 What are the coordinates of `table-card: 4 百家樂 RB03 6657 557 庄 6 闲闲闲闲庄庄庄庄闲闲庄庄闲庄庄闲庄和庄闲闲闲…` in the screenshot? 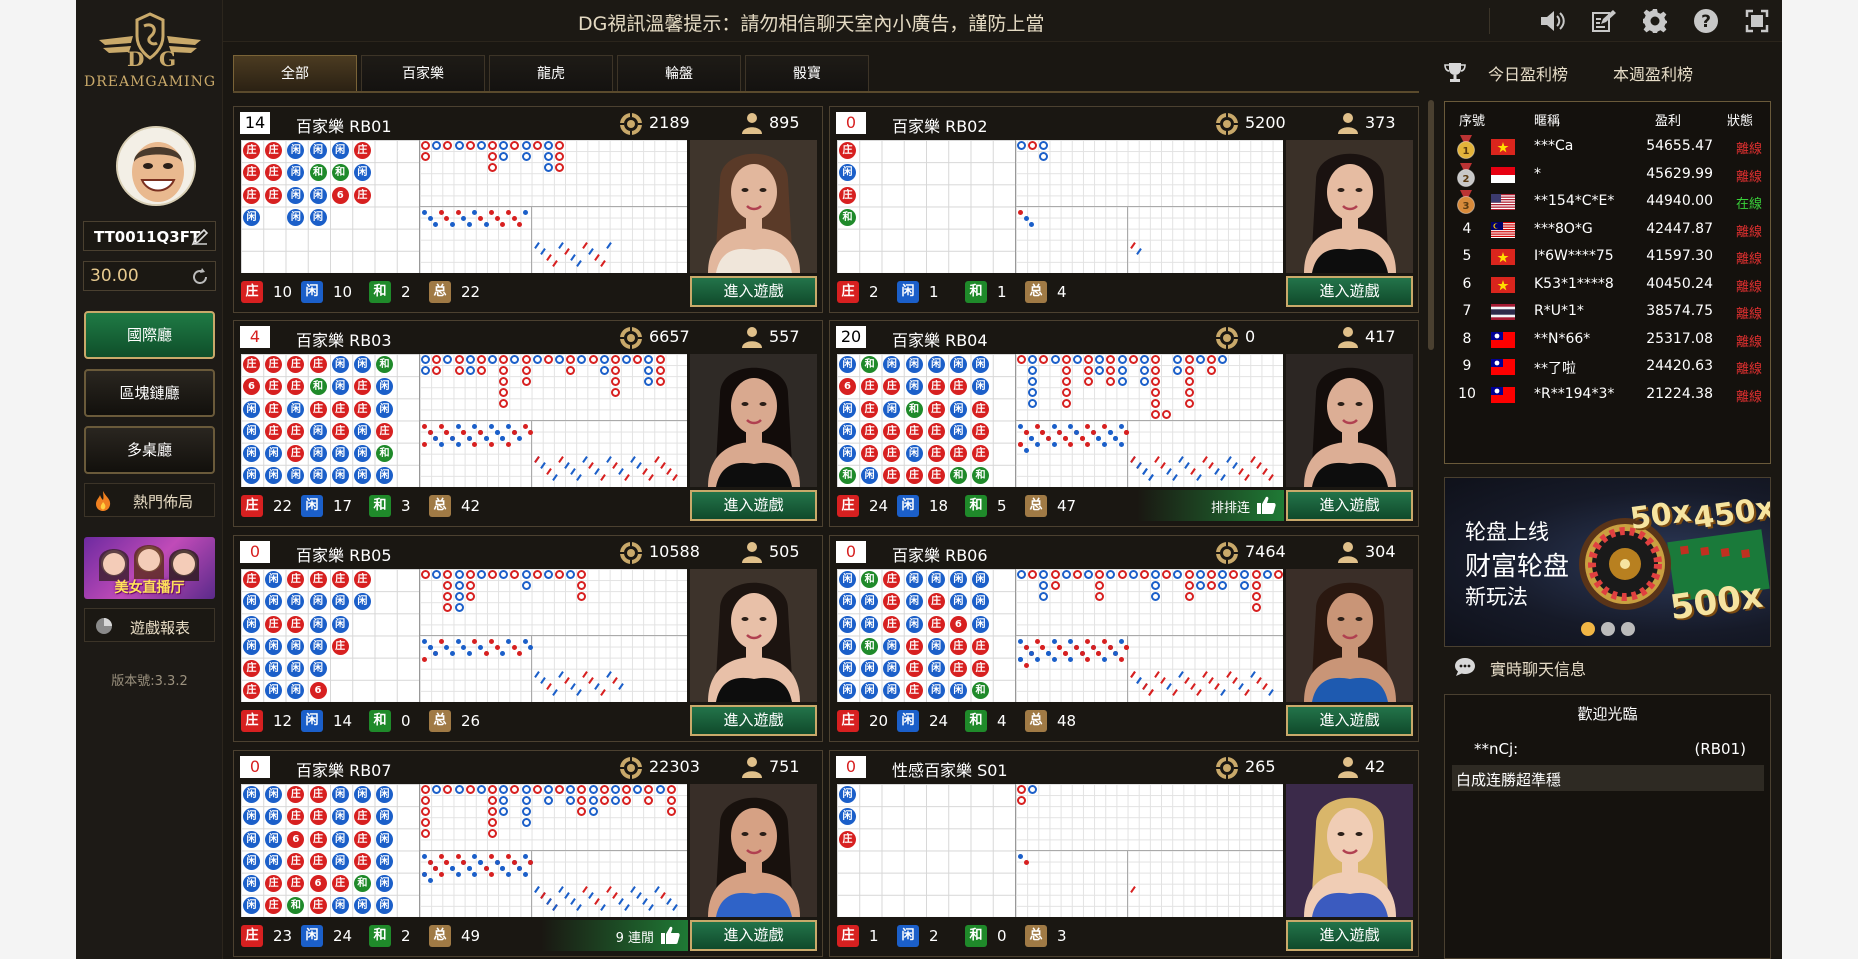 It's located at (528, 423).